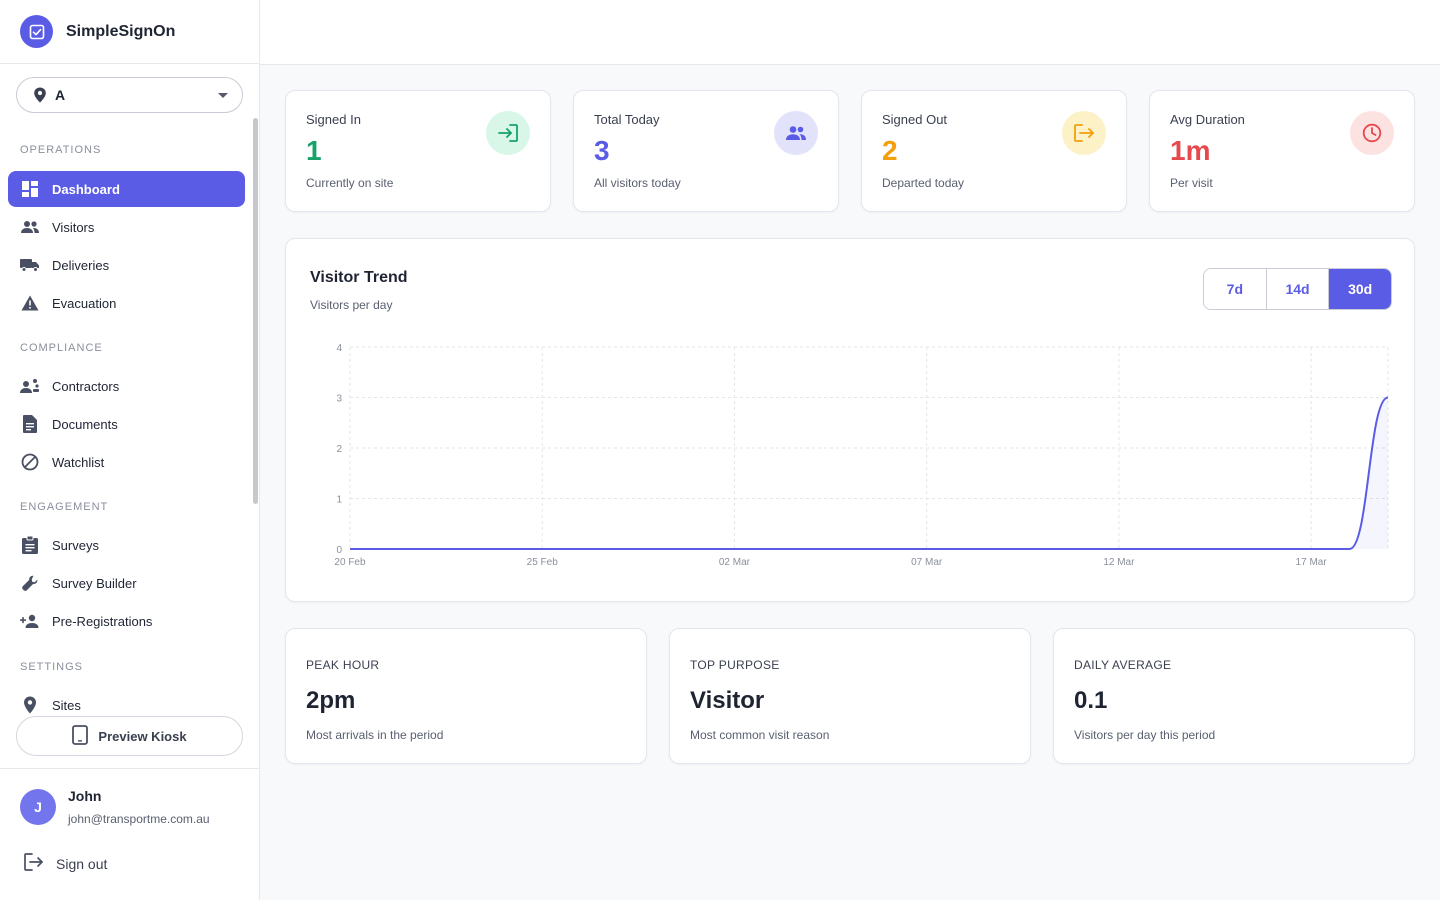 The image size is (1440, 900). What do you see at coordinates (333, 119) in the screenshot?
I see `stat-title: Signed In` at bounding box center [333, 119].